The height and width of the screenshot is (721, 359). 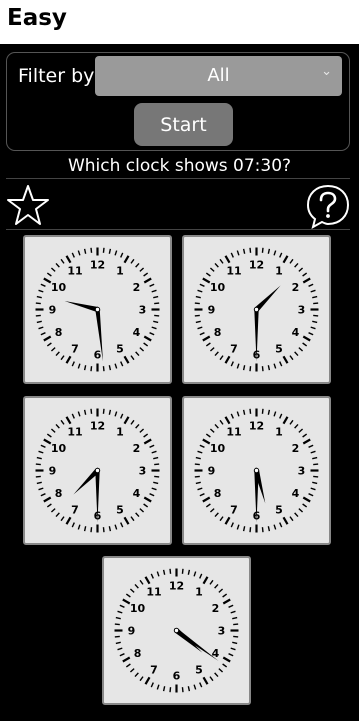 I want to click on app-bar: Easy, so click(x=179, y=22).